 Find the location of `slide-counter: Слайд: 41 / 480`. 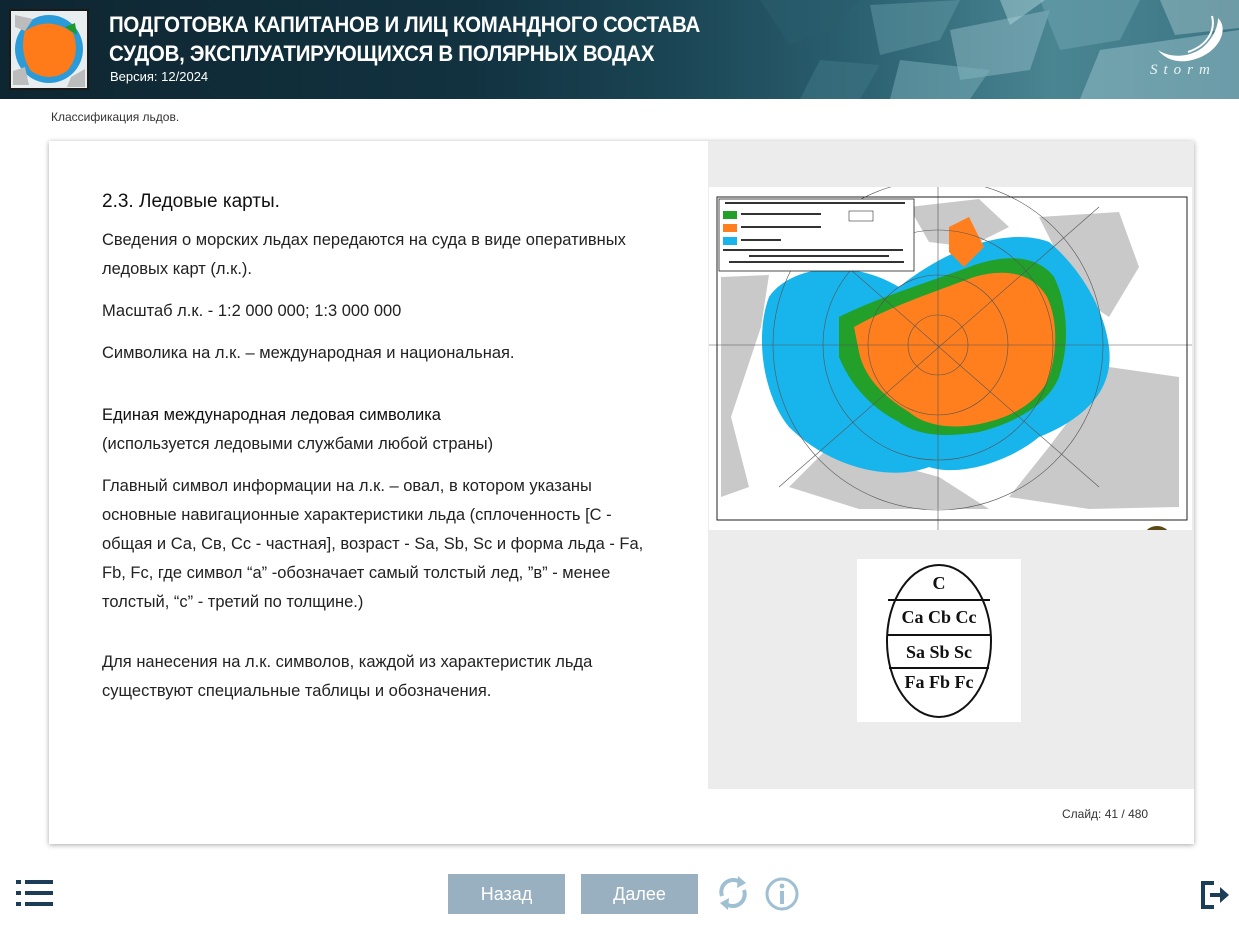

slide-counter: Слайд: 41 / 480 is located at coordinates (1105, 814).